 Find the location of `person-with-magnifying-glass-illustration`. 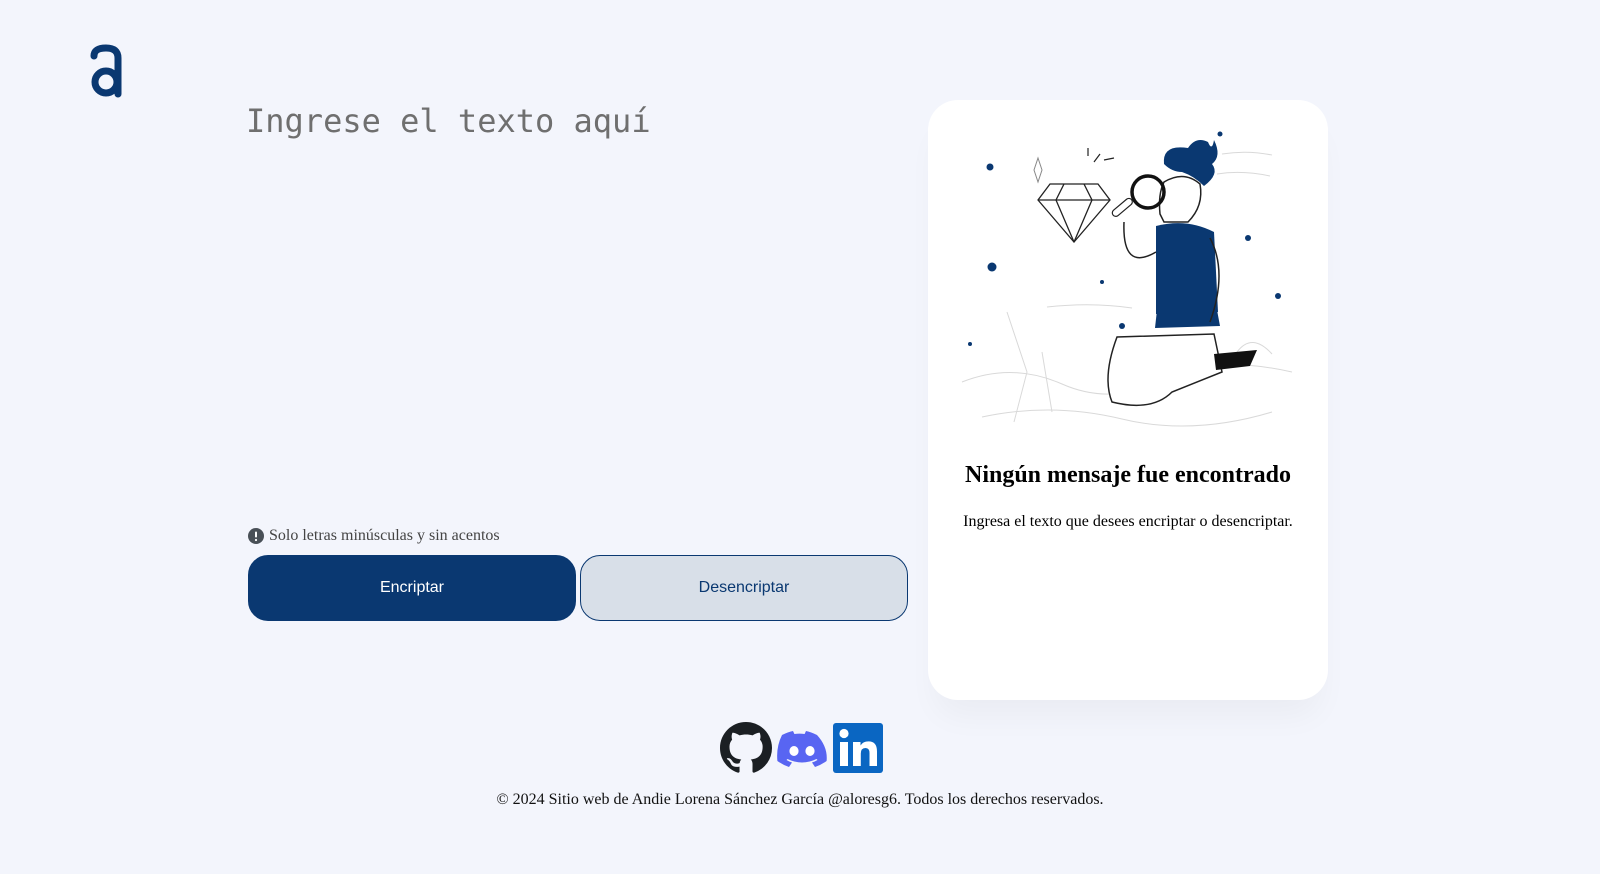

person-with-magnifying-glass-illustration is located at coordinates (1127, 279).